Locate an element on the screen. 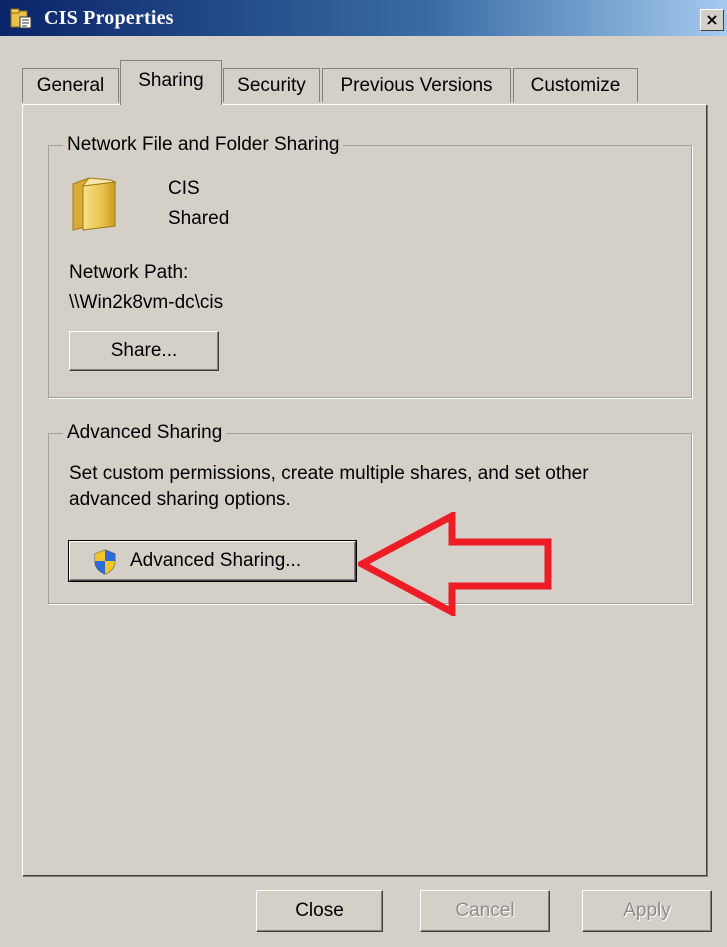 The height and width of the screenshot is (947, 727). cancel-button: Cancel is located at coordinates (485, 911).